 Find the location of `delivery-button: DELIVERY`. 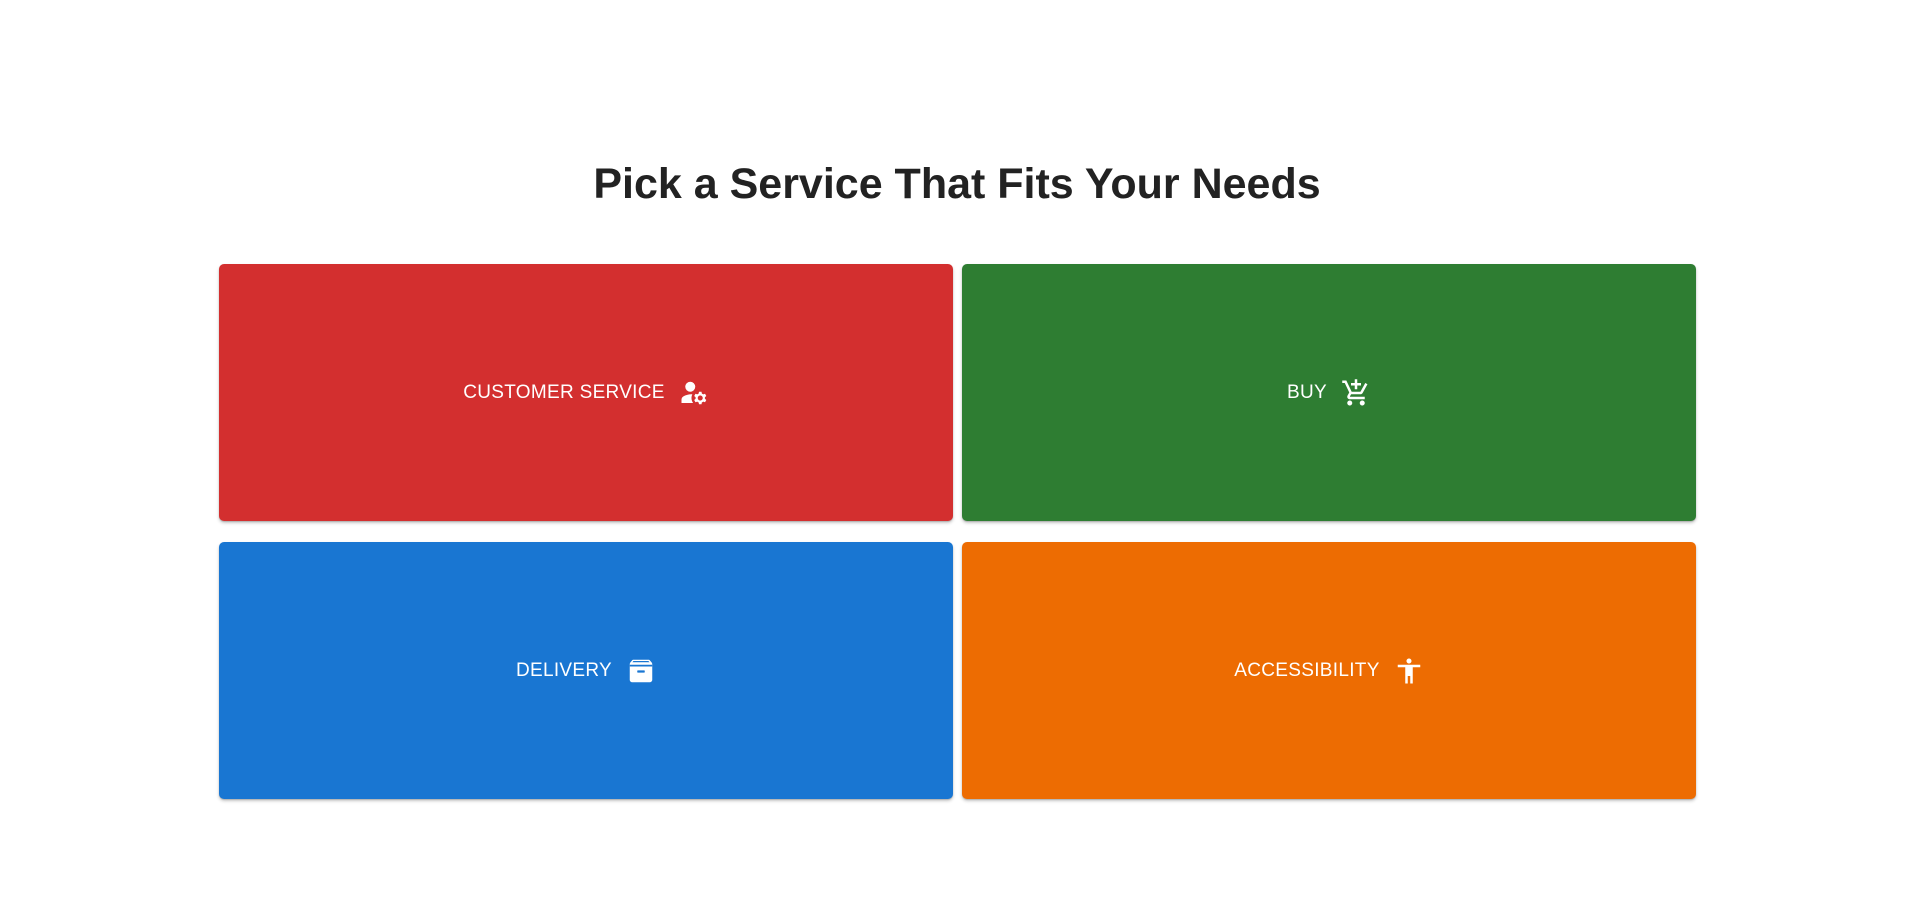

delivery-button: DELIVERY is located at coordinates (586, 670).